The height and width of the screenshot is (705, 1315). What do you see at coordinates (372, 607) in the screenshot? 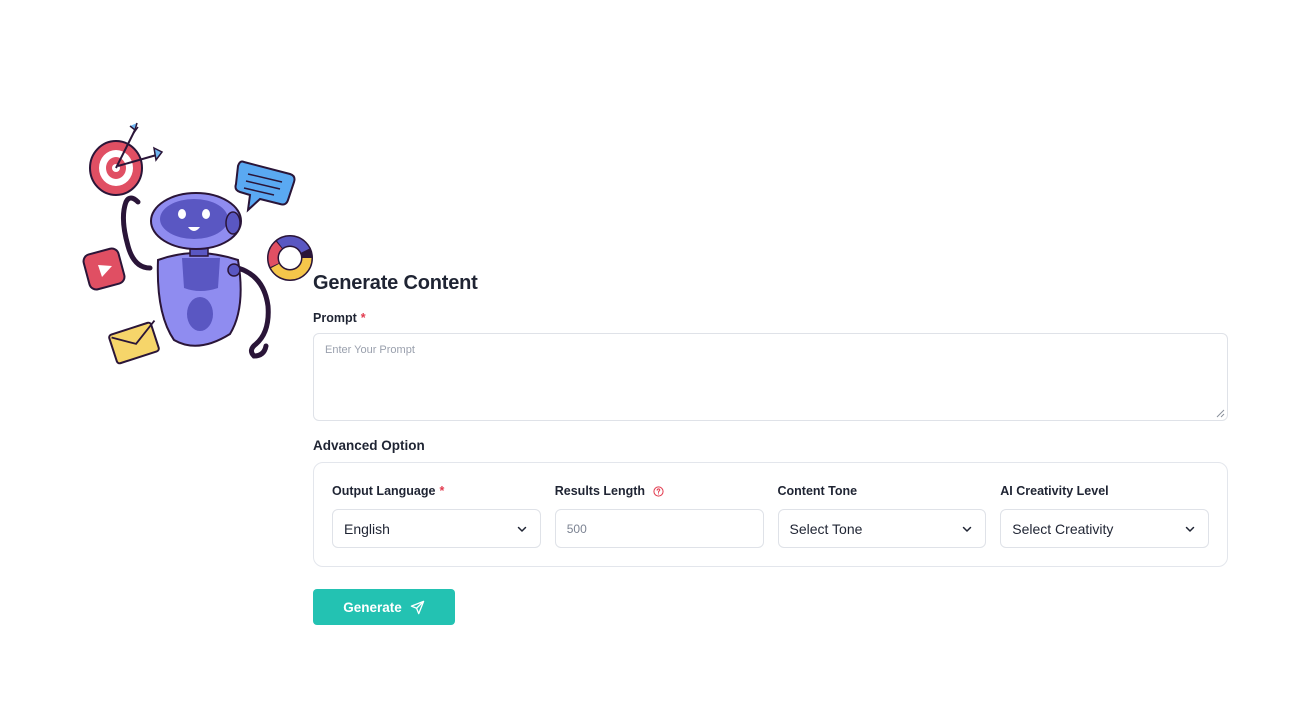
I see `generate-button-label: Generate` at bounding box center [372, 607].